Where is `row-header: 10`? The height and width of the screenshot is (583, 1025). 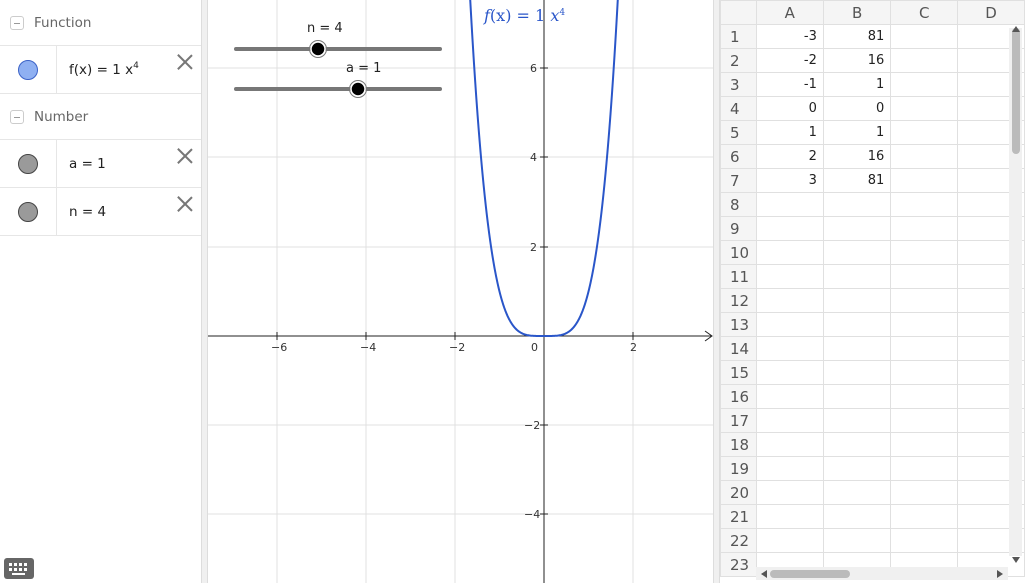 row-header: 10 is located at coordinates (738, 252).